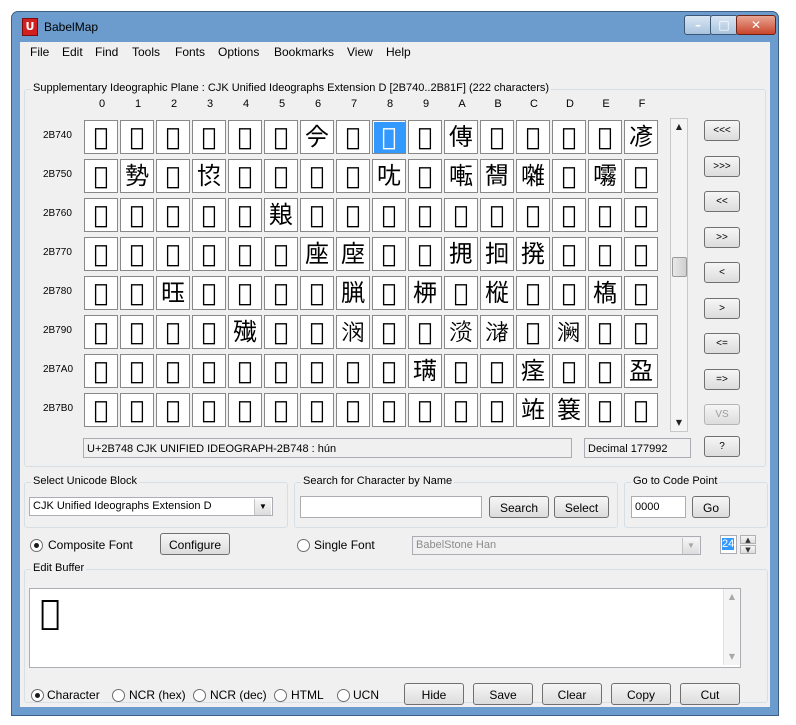 The width and height of the screenshot is (796, 725). Describe the element at coordinates (389, 332) in the screenshot. I see `character-cell: 𫞘` at that location.